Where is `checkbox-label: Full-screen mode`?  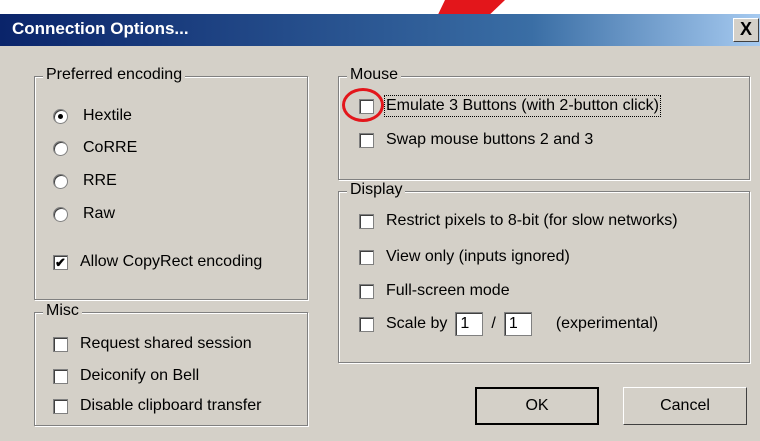
checkbox-label: Full-screen mode is located at coordinates (448, 290).